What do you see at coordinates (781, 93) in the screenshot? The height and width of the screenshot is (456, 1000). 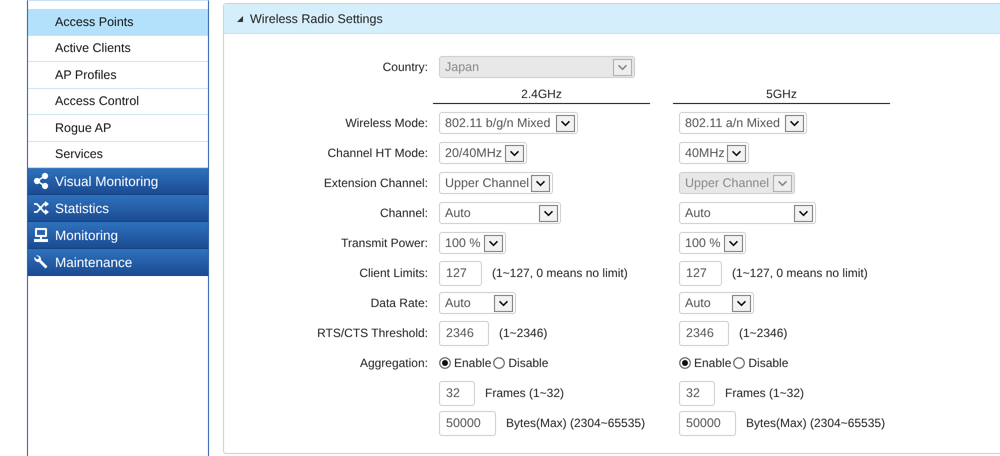 I see `column-header: 5GHz` at bounding box center [781, 93].